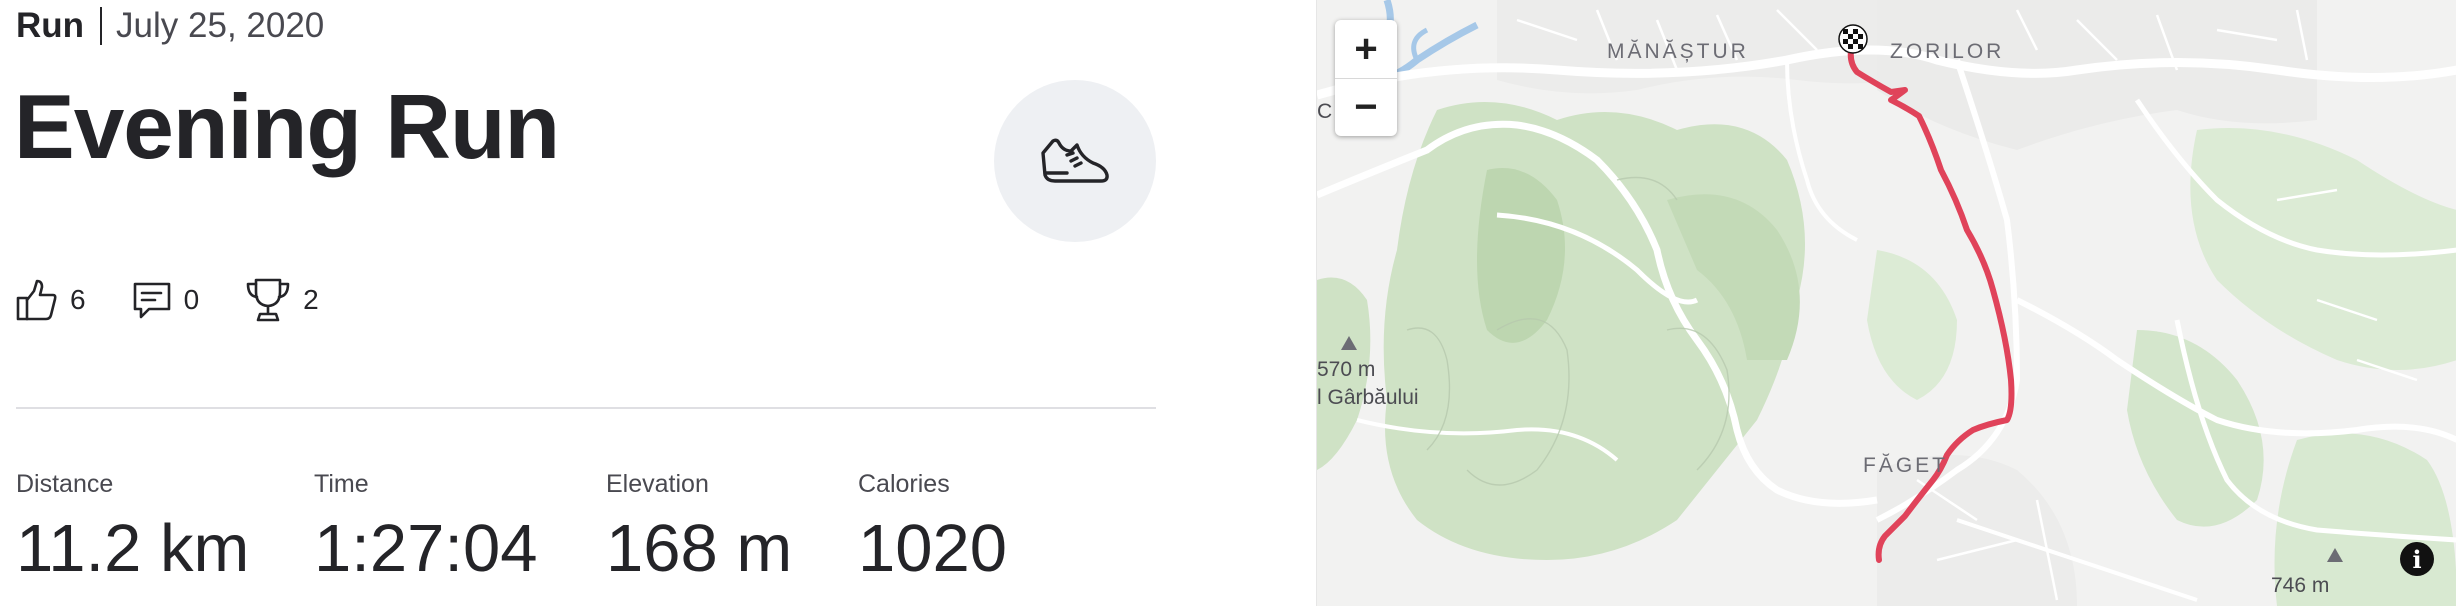  What do you see at coordinates (1366, 49) in the screenshot?
I see `zoom-in-button: +` at bounding box center [1366, 49].